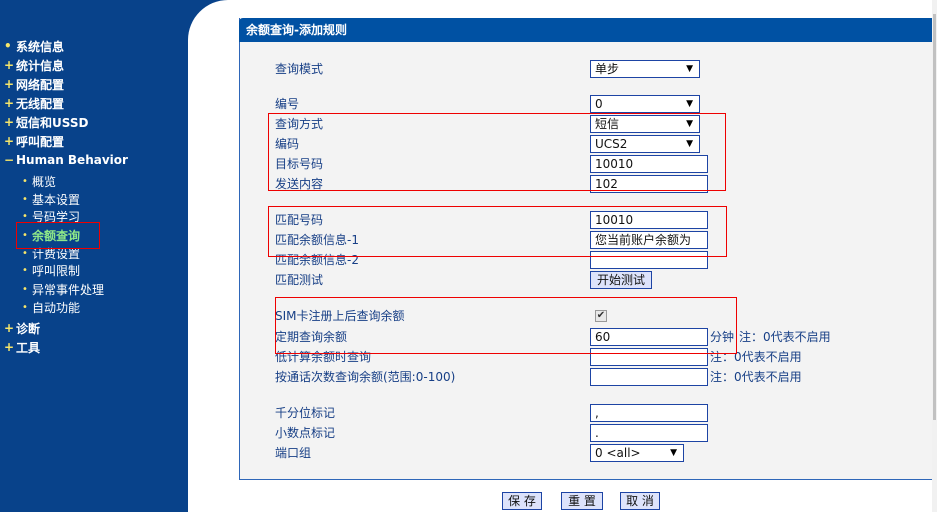 The width and height of the screenshot is (937, 512). What do you see at coordinates (299, 184) in the screenshot?
I see `label-send-content: 发送内容` at bounding box center [299, 184].